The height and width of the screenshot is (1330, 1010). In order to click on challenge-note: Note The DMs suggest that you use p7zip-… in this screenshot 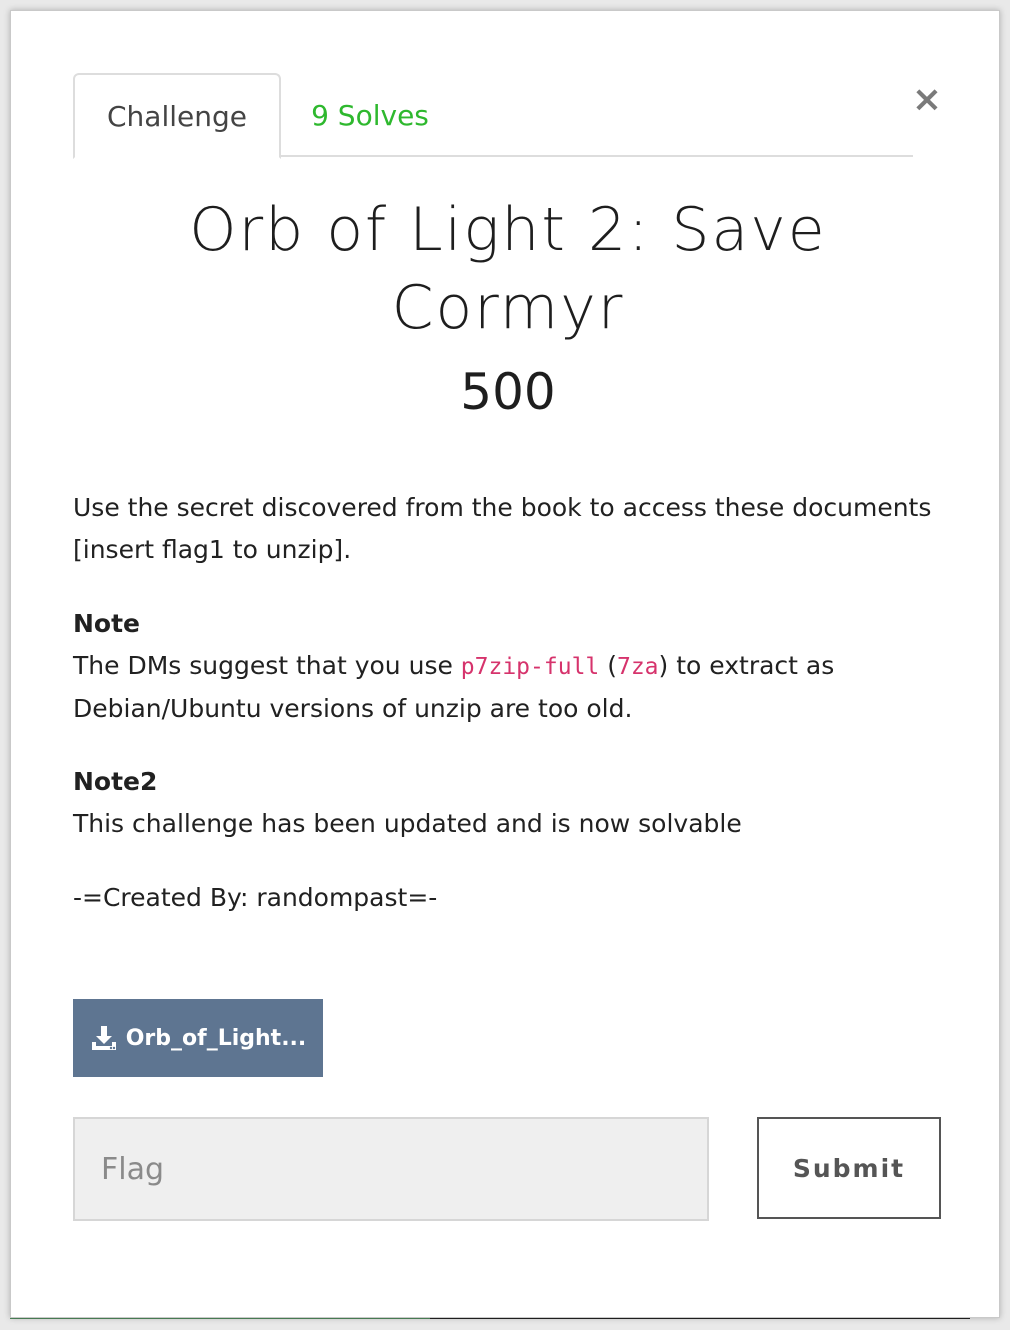, I will do `click(513, 666)`.